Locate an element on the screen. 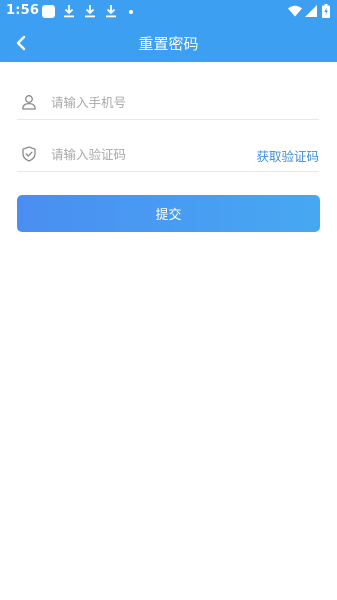 The width and height of the screenshot is (337, 600). page-title: 重置密码 is located at coordinates (168, 44).